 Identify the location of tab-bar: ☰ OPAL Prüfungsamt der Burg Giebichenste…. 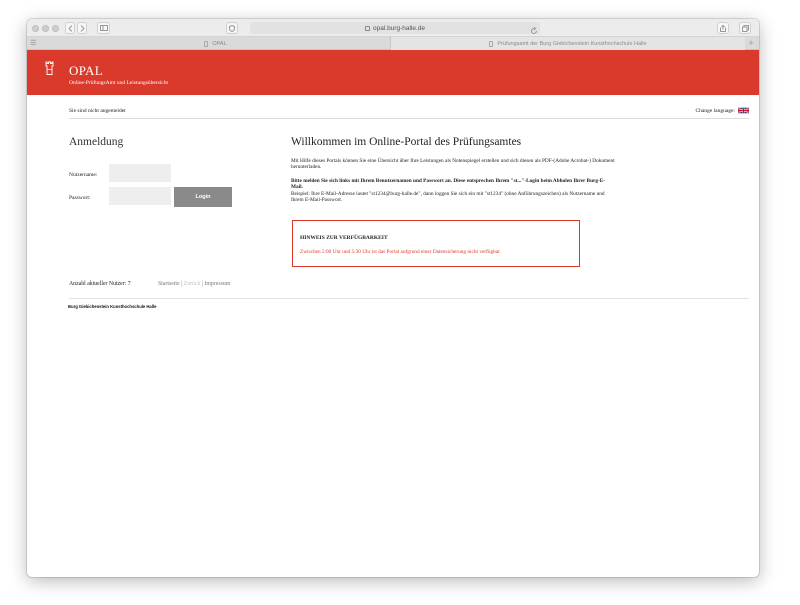
(393, 43).